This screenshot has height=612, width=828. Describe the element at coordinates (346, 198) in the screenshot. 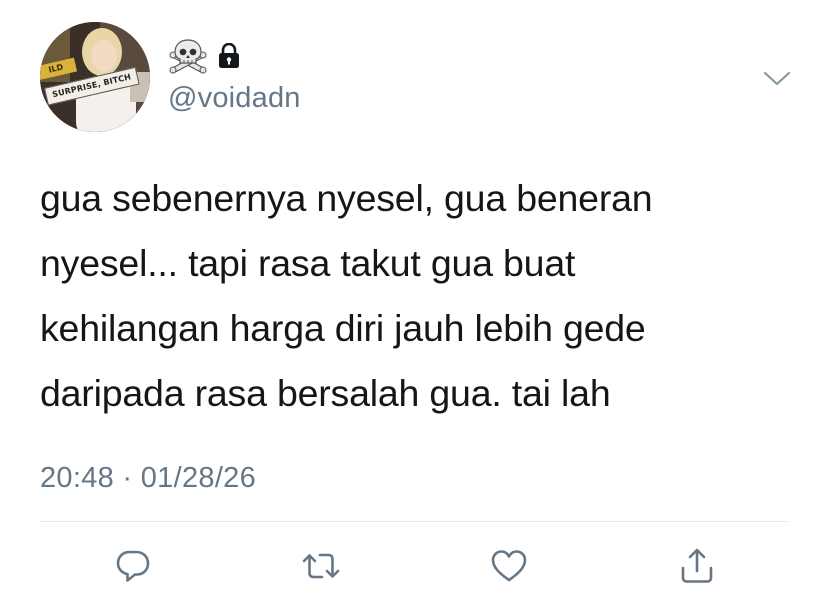

I see `tweet-text-line: gua sebenernya nyesel, gua beneran` at that location.